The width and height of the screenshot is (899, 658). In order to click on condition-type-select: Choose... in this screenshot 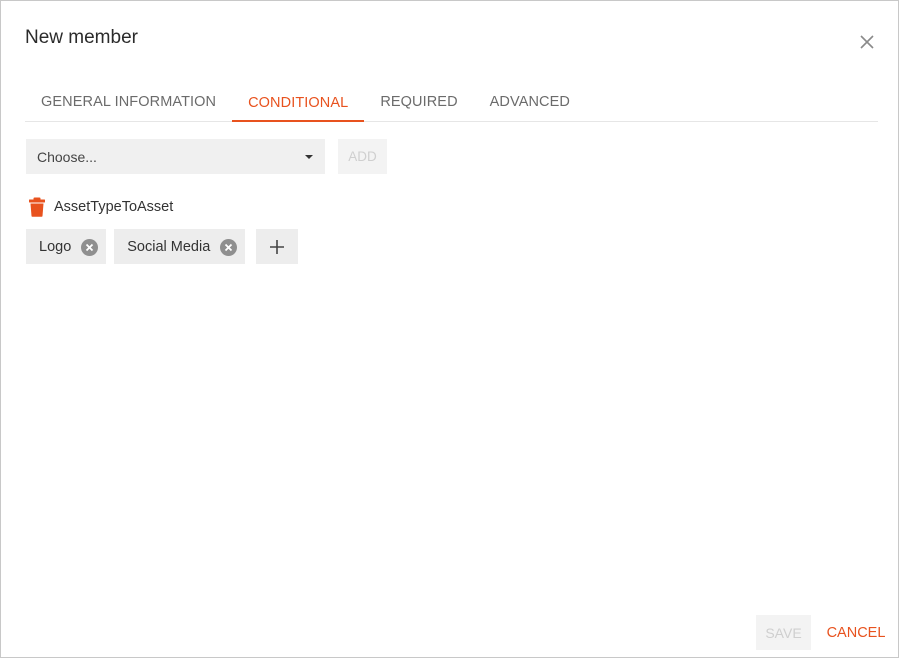, I will do `click(175, 156)`.